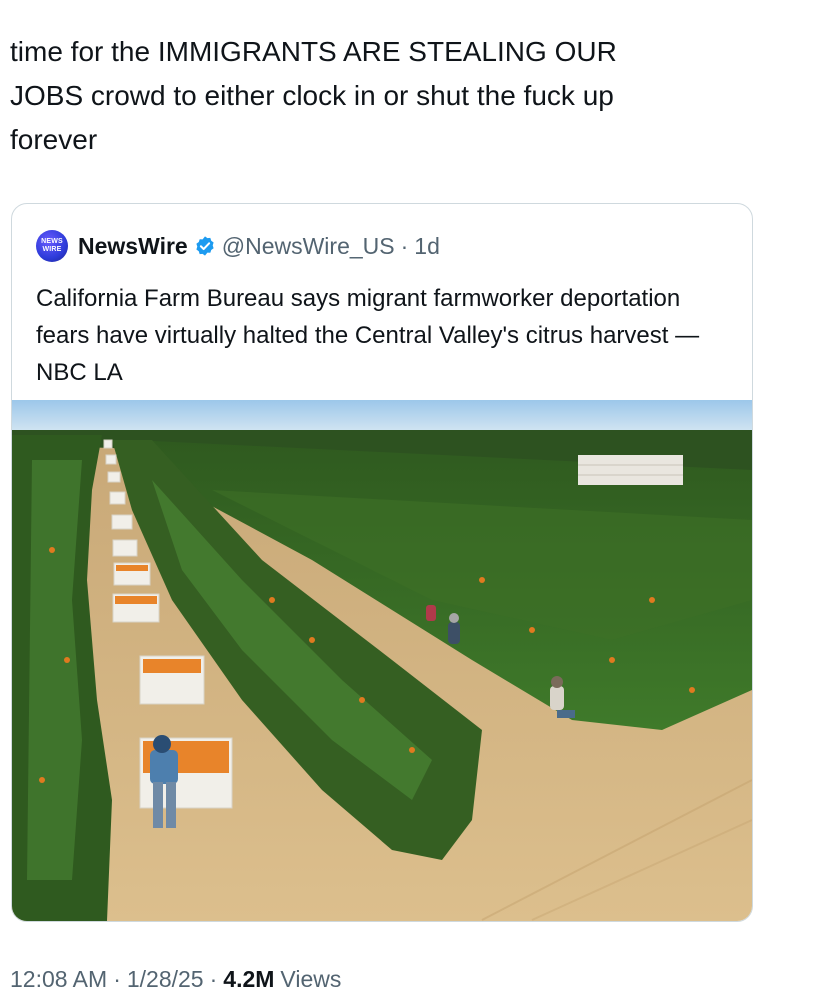  I want to click on tweet-meta: 12:08 AM · 1/28/25 · 4.2M Views, so click(175, 979).